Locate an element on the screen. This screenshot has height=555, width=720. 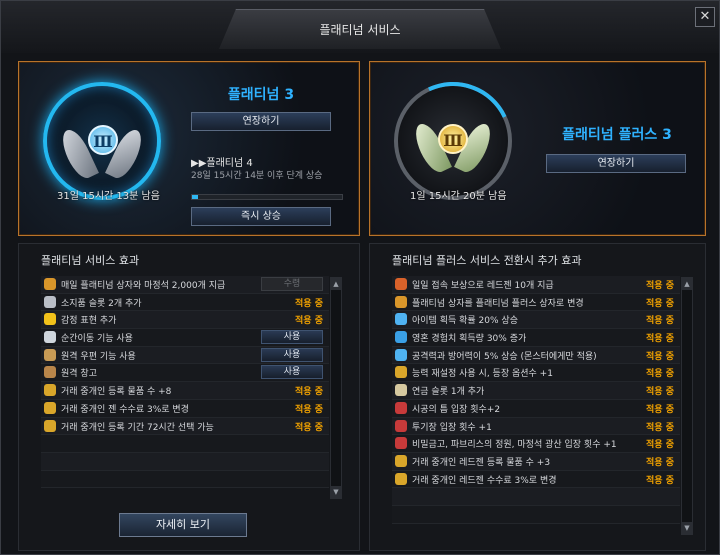
list-item: 영혼 경험치 획득량 30% 증가 적용 중 is located at coordinates (536, 338).